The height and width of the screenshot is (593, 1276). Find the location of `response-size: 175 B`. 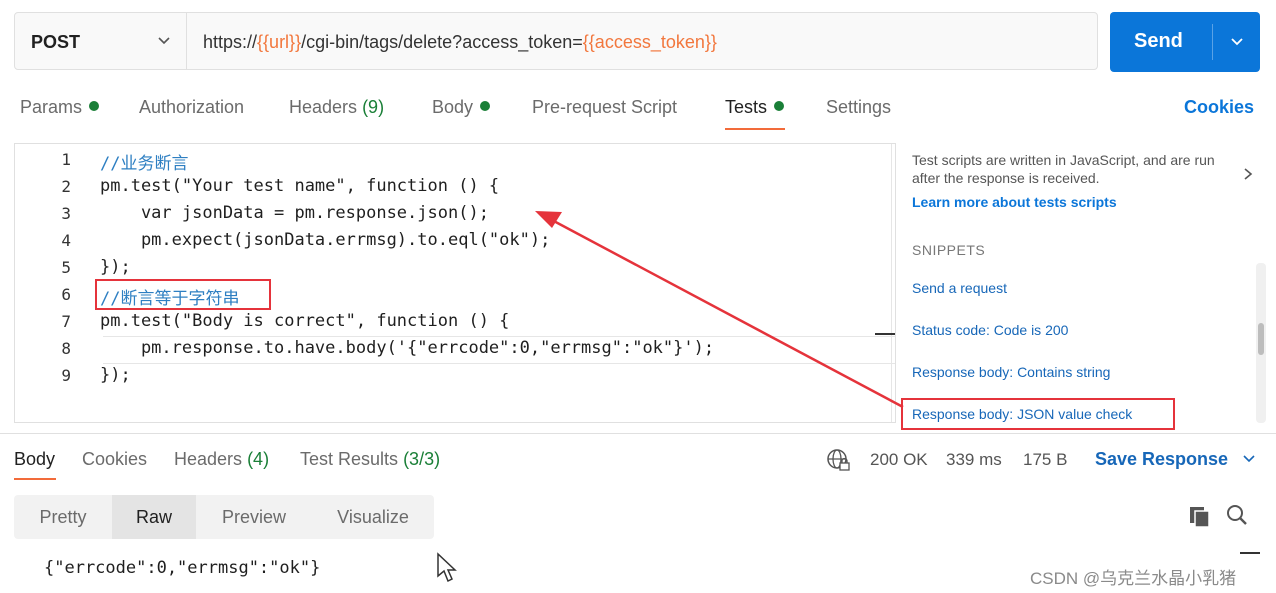

response-size: 175 B is located at coordinates (1045, 460).